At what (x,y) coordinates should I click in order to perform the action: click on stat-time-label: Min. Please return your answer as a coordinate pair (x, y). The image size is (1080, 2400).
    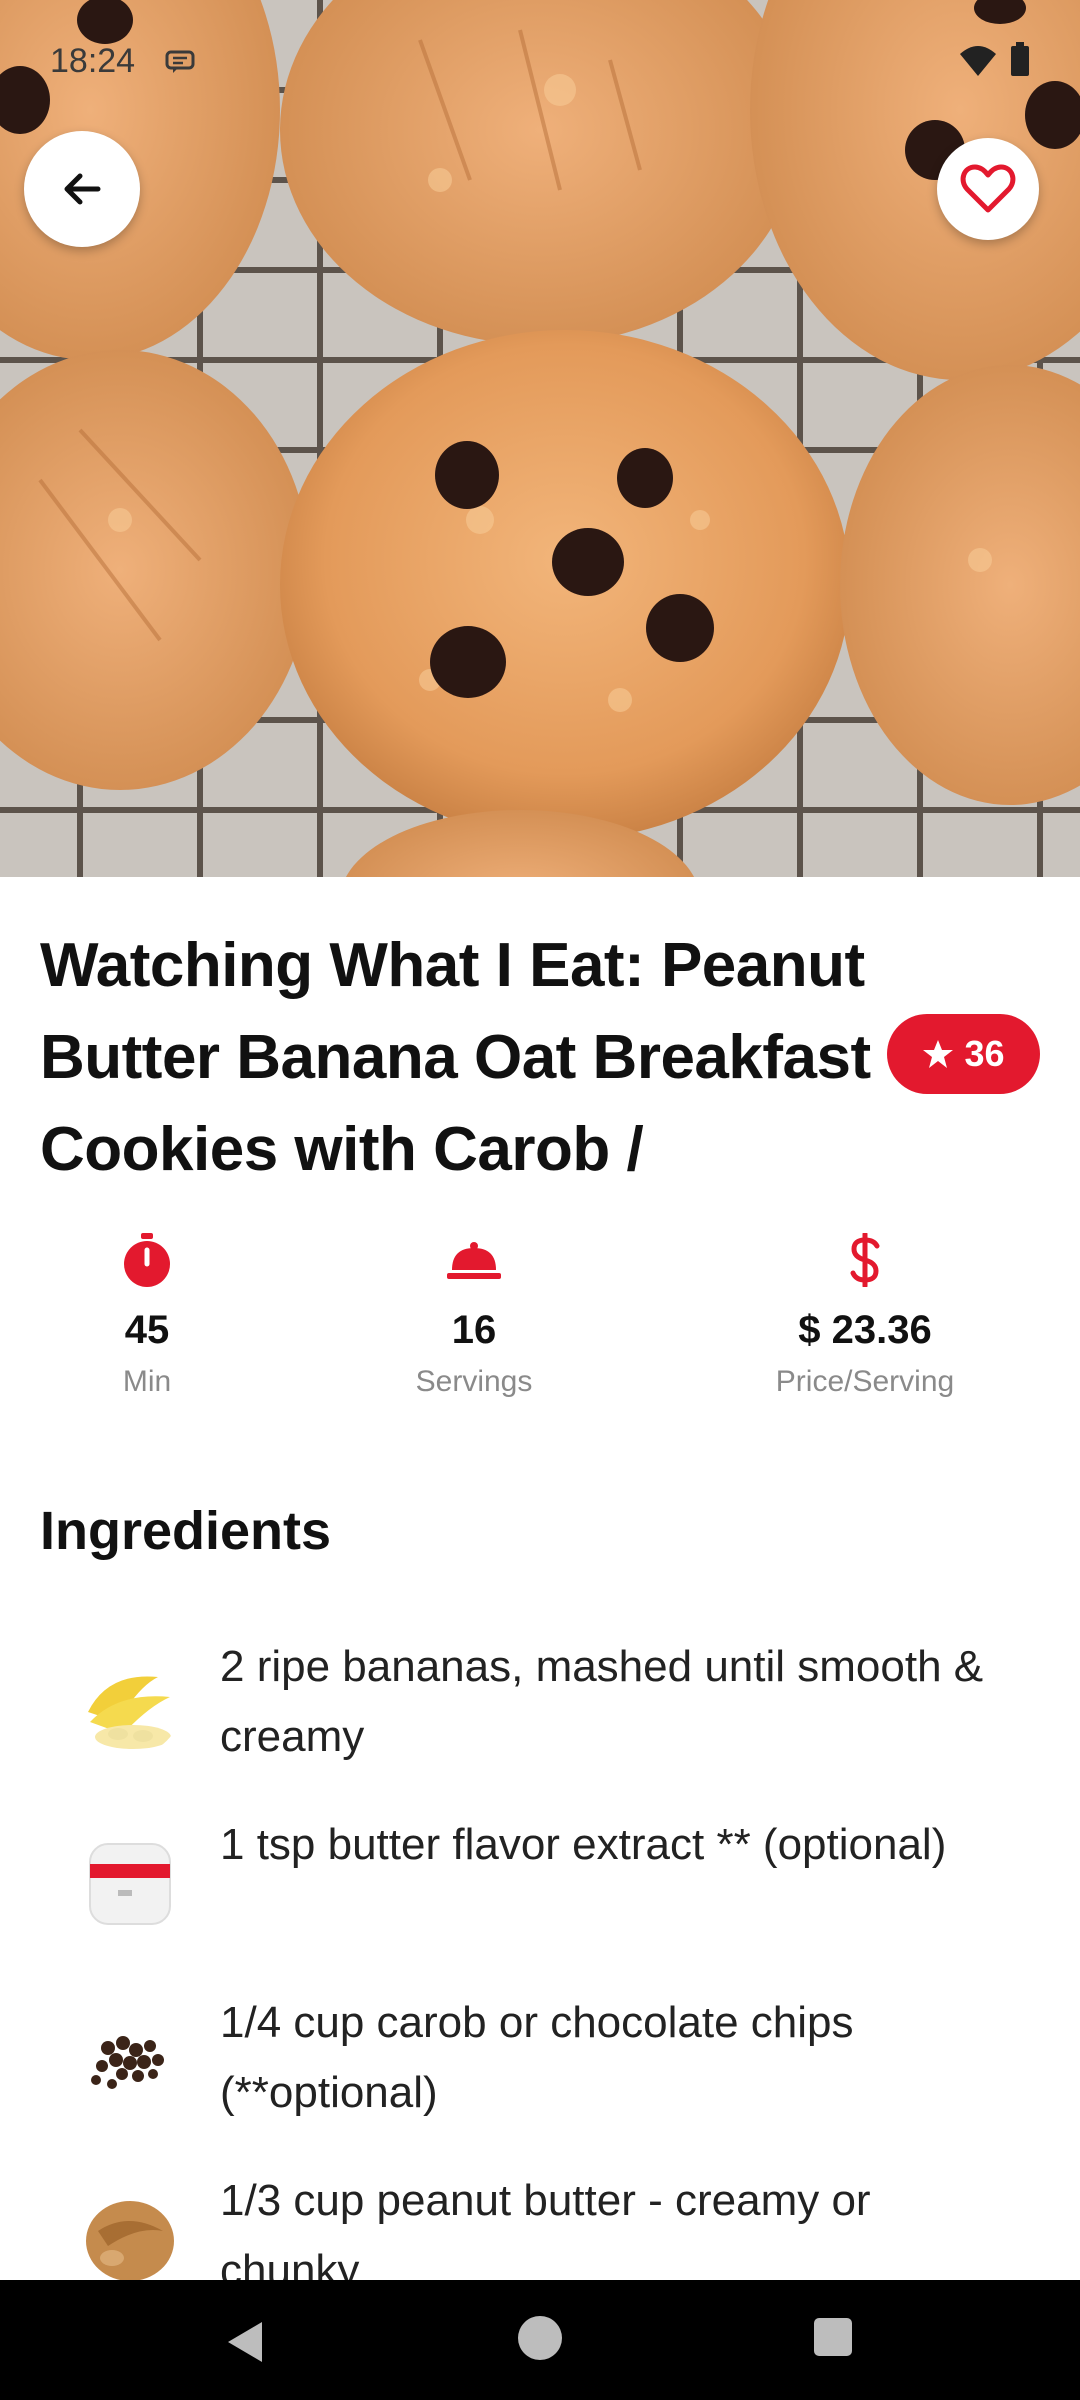
    Looking at the image, I should click on (147, 1381).